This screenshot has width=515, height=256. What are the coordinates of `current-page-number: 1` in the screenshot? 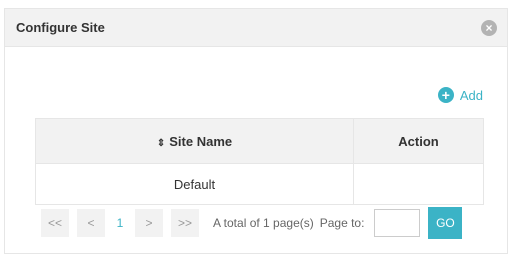 It's located at (120, 223).